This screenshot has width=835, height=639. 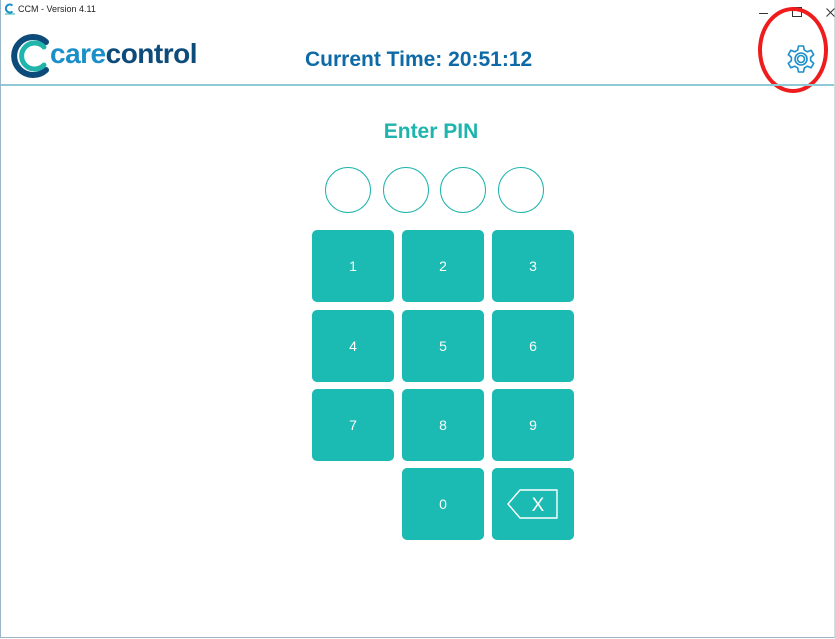 What do you see at coordinates (830, 12) in the screenshot?
I see `close-icon` at bounding box center [830, 12].